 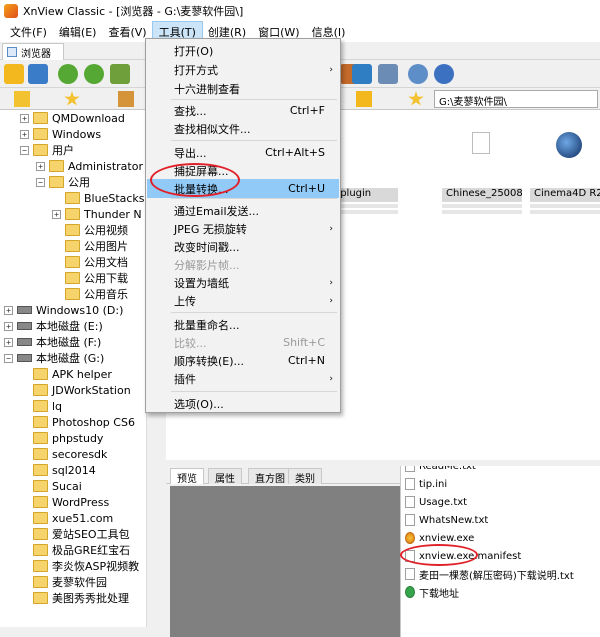 I want to click on tree-node: + Administrator, so click(x=89, y=166).